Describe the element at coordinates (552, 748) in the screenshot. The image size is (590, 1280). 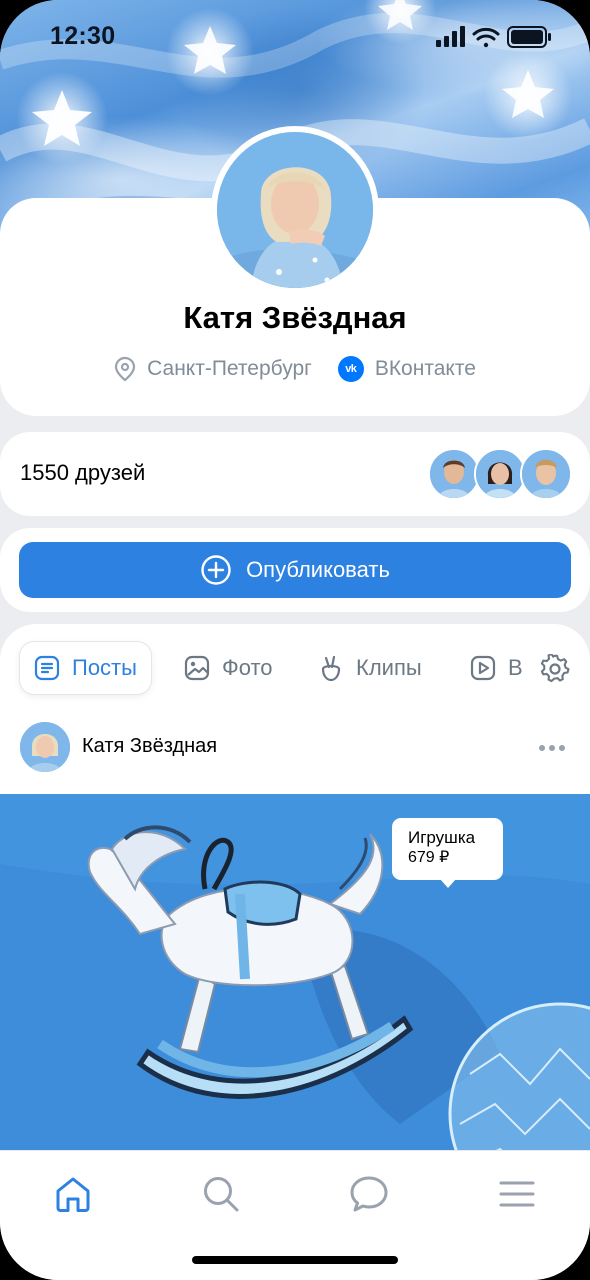
I see `more-options-icon` at that location.